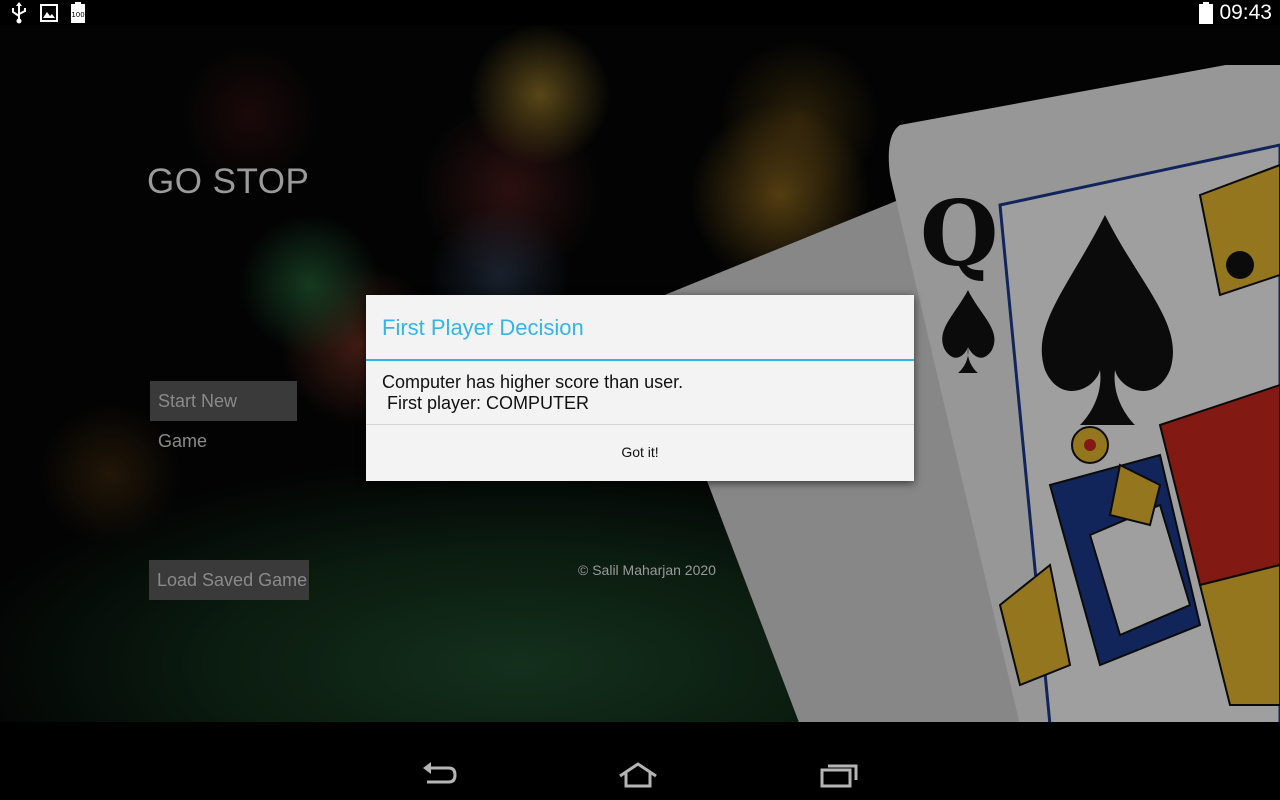 This screenshot has height=800, width=1280. Describe the element at coordinates (223, 416) in the screenshot. I see `start-new-game-button: Start New Game` at that location.